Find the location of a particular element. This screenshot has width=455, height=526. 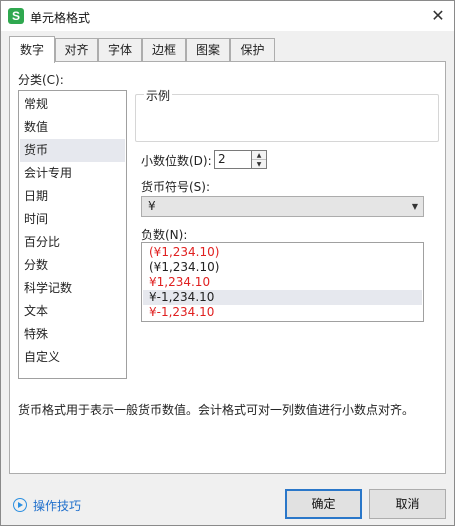

tab-font: 字体 is located at coordinates (120, 50).